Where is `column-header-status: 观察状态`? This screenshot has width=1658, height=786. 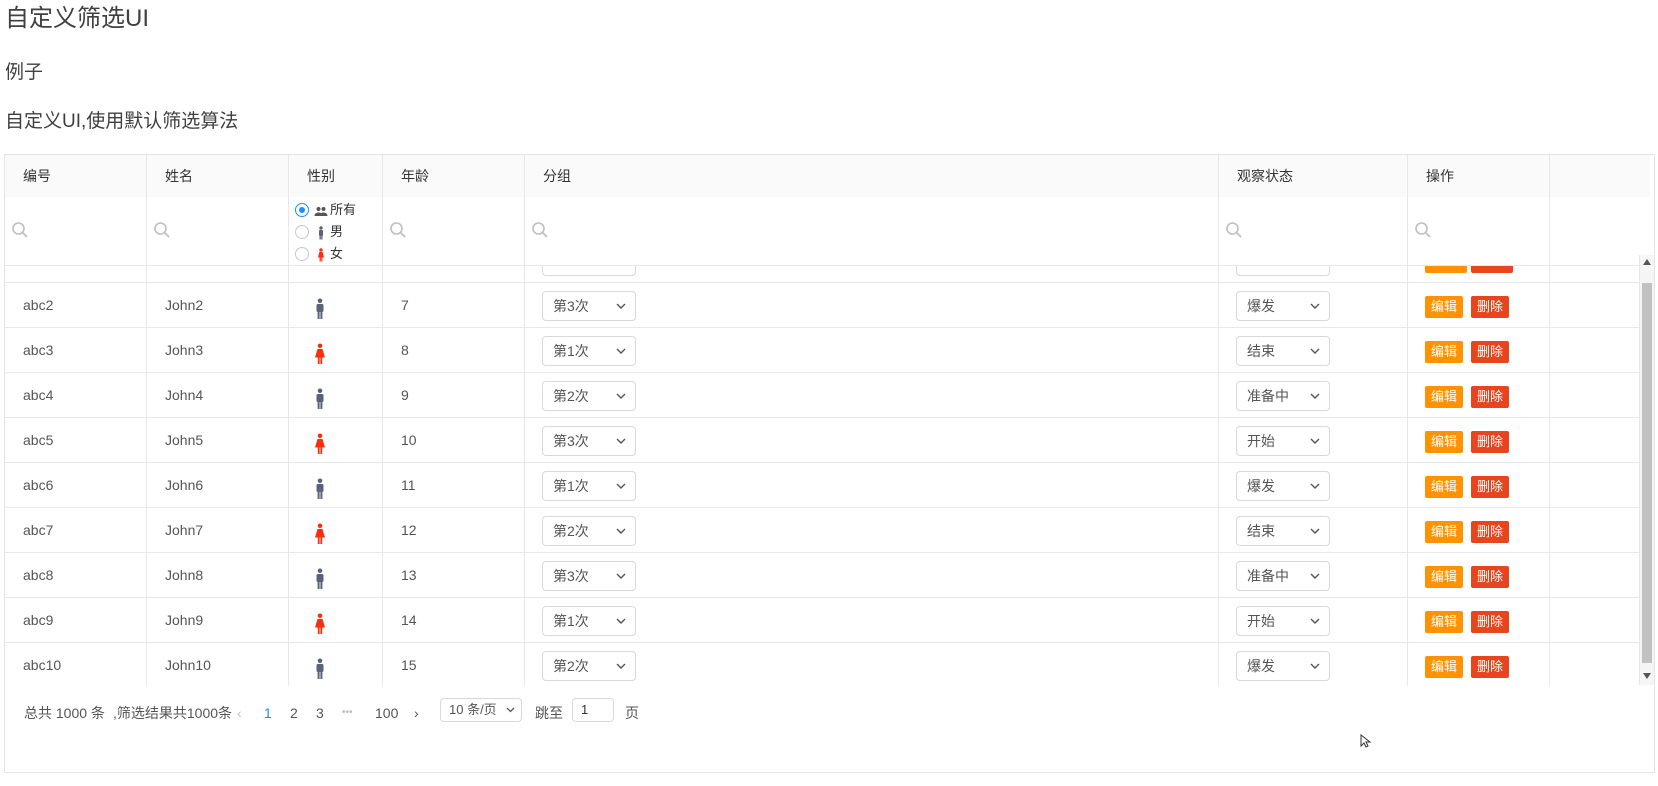
column-header-status: 观察状态 is located at coordinates (1313, 176).